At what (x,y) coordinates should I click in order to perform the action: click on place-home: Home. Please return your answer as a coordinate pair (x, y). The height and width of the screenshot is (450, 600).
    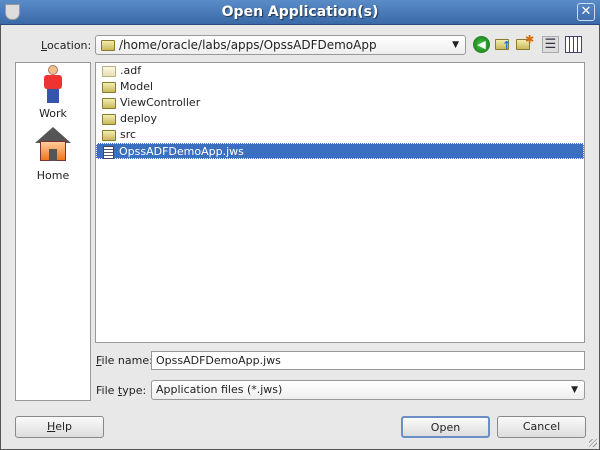
    Looking at the image, I should click on (53, 154).